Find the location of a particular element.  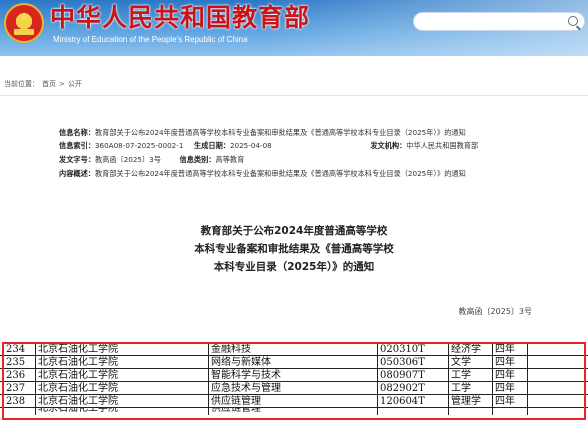

site-title: 中华人民共和国教育部 is located at coordinates (180, 18).